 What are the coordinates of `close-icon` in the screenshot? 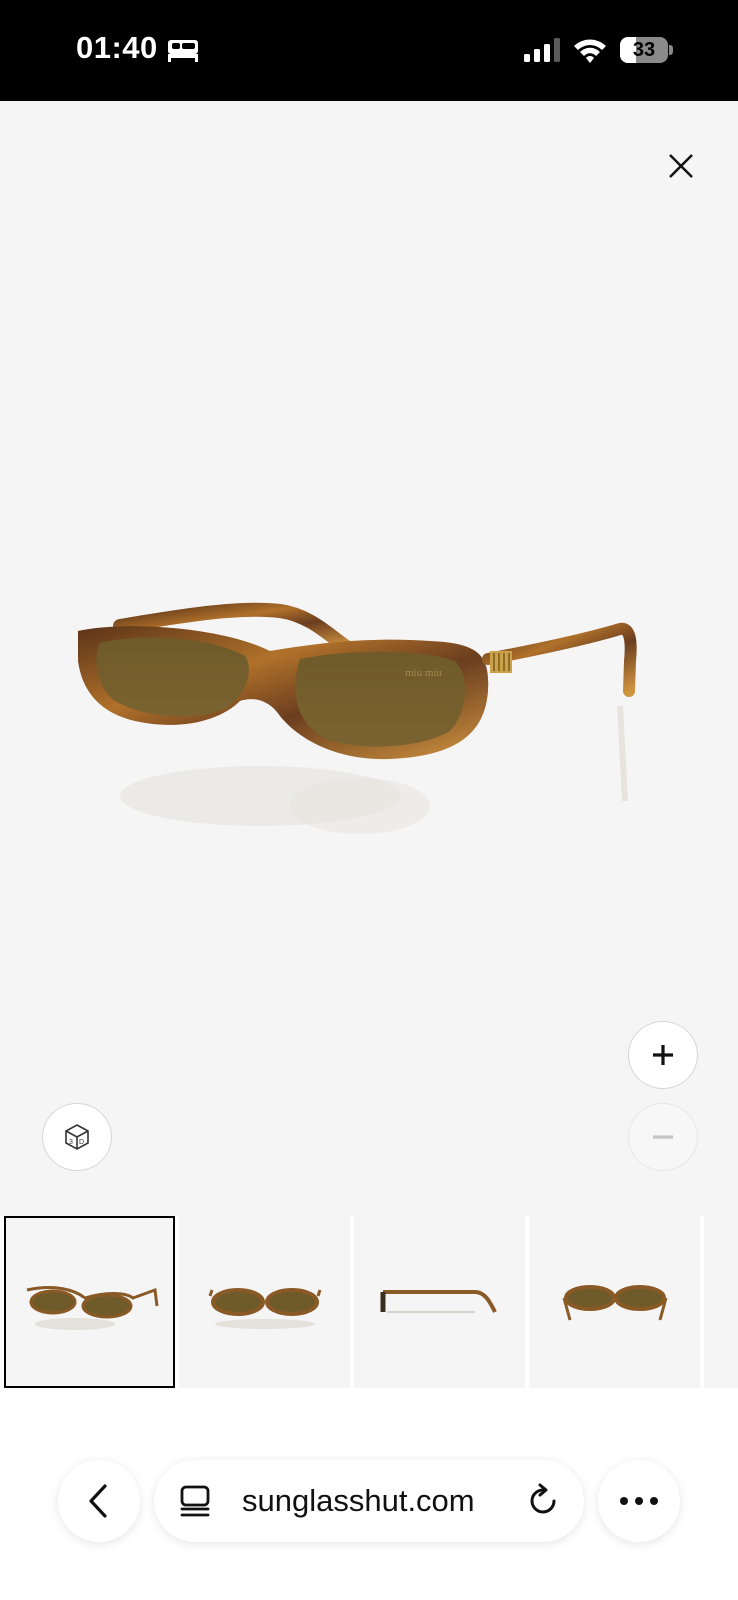 It's located at (681, 166).